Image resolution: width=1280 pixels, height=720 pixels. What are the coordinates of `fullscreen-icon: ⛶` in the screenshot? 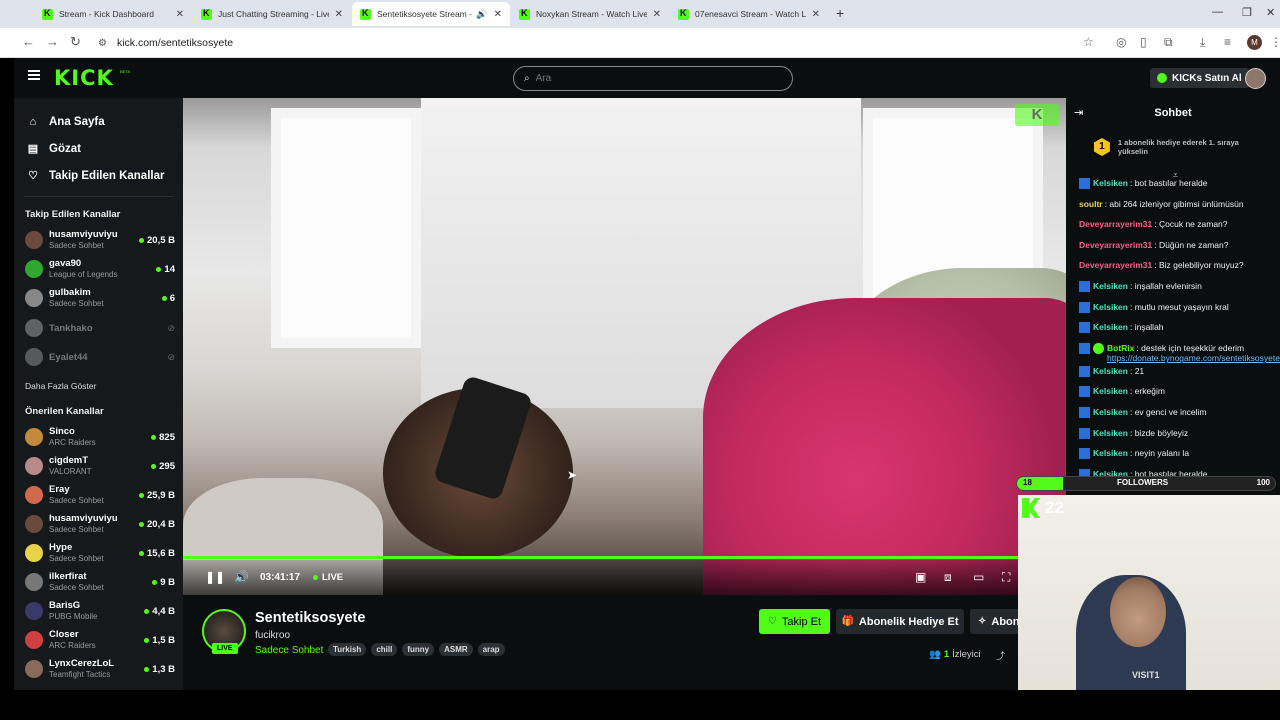 It's located at (1006, 577).